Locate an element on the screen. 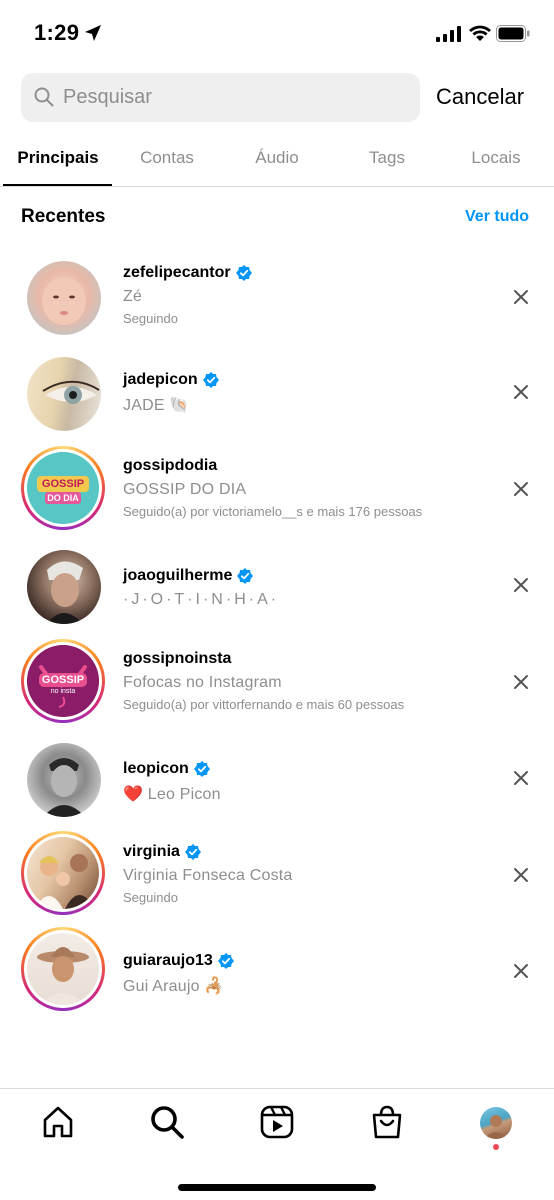 The height and width of the screenshot is (1200, 554). cellular-signal-icon is located at coordinates (448, 34).